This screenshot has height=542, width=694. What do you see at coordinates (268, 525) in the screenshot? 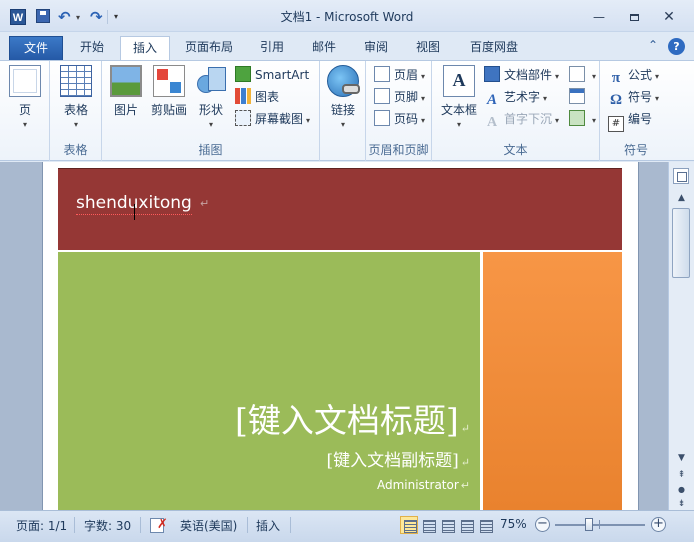
I see `insert-mode-indicator: 插入` at bounding box center [268, 525].